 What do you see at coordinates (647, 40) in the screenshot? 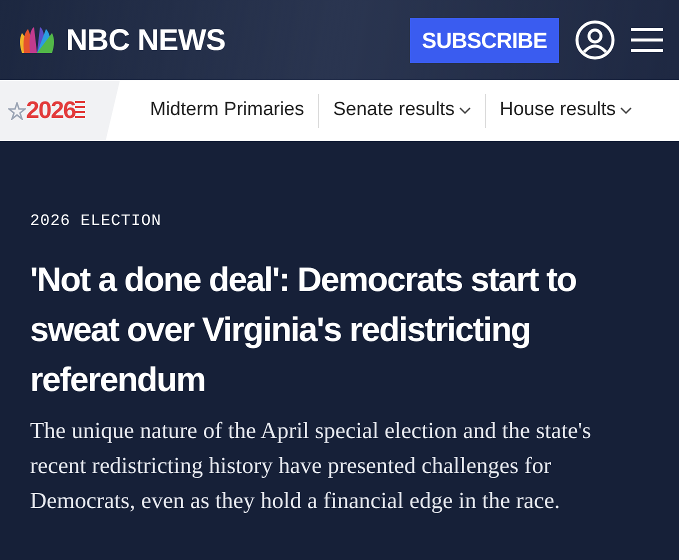
I see `menu-icon` at bounding box center [647, 40].